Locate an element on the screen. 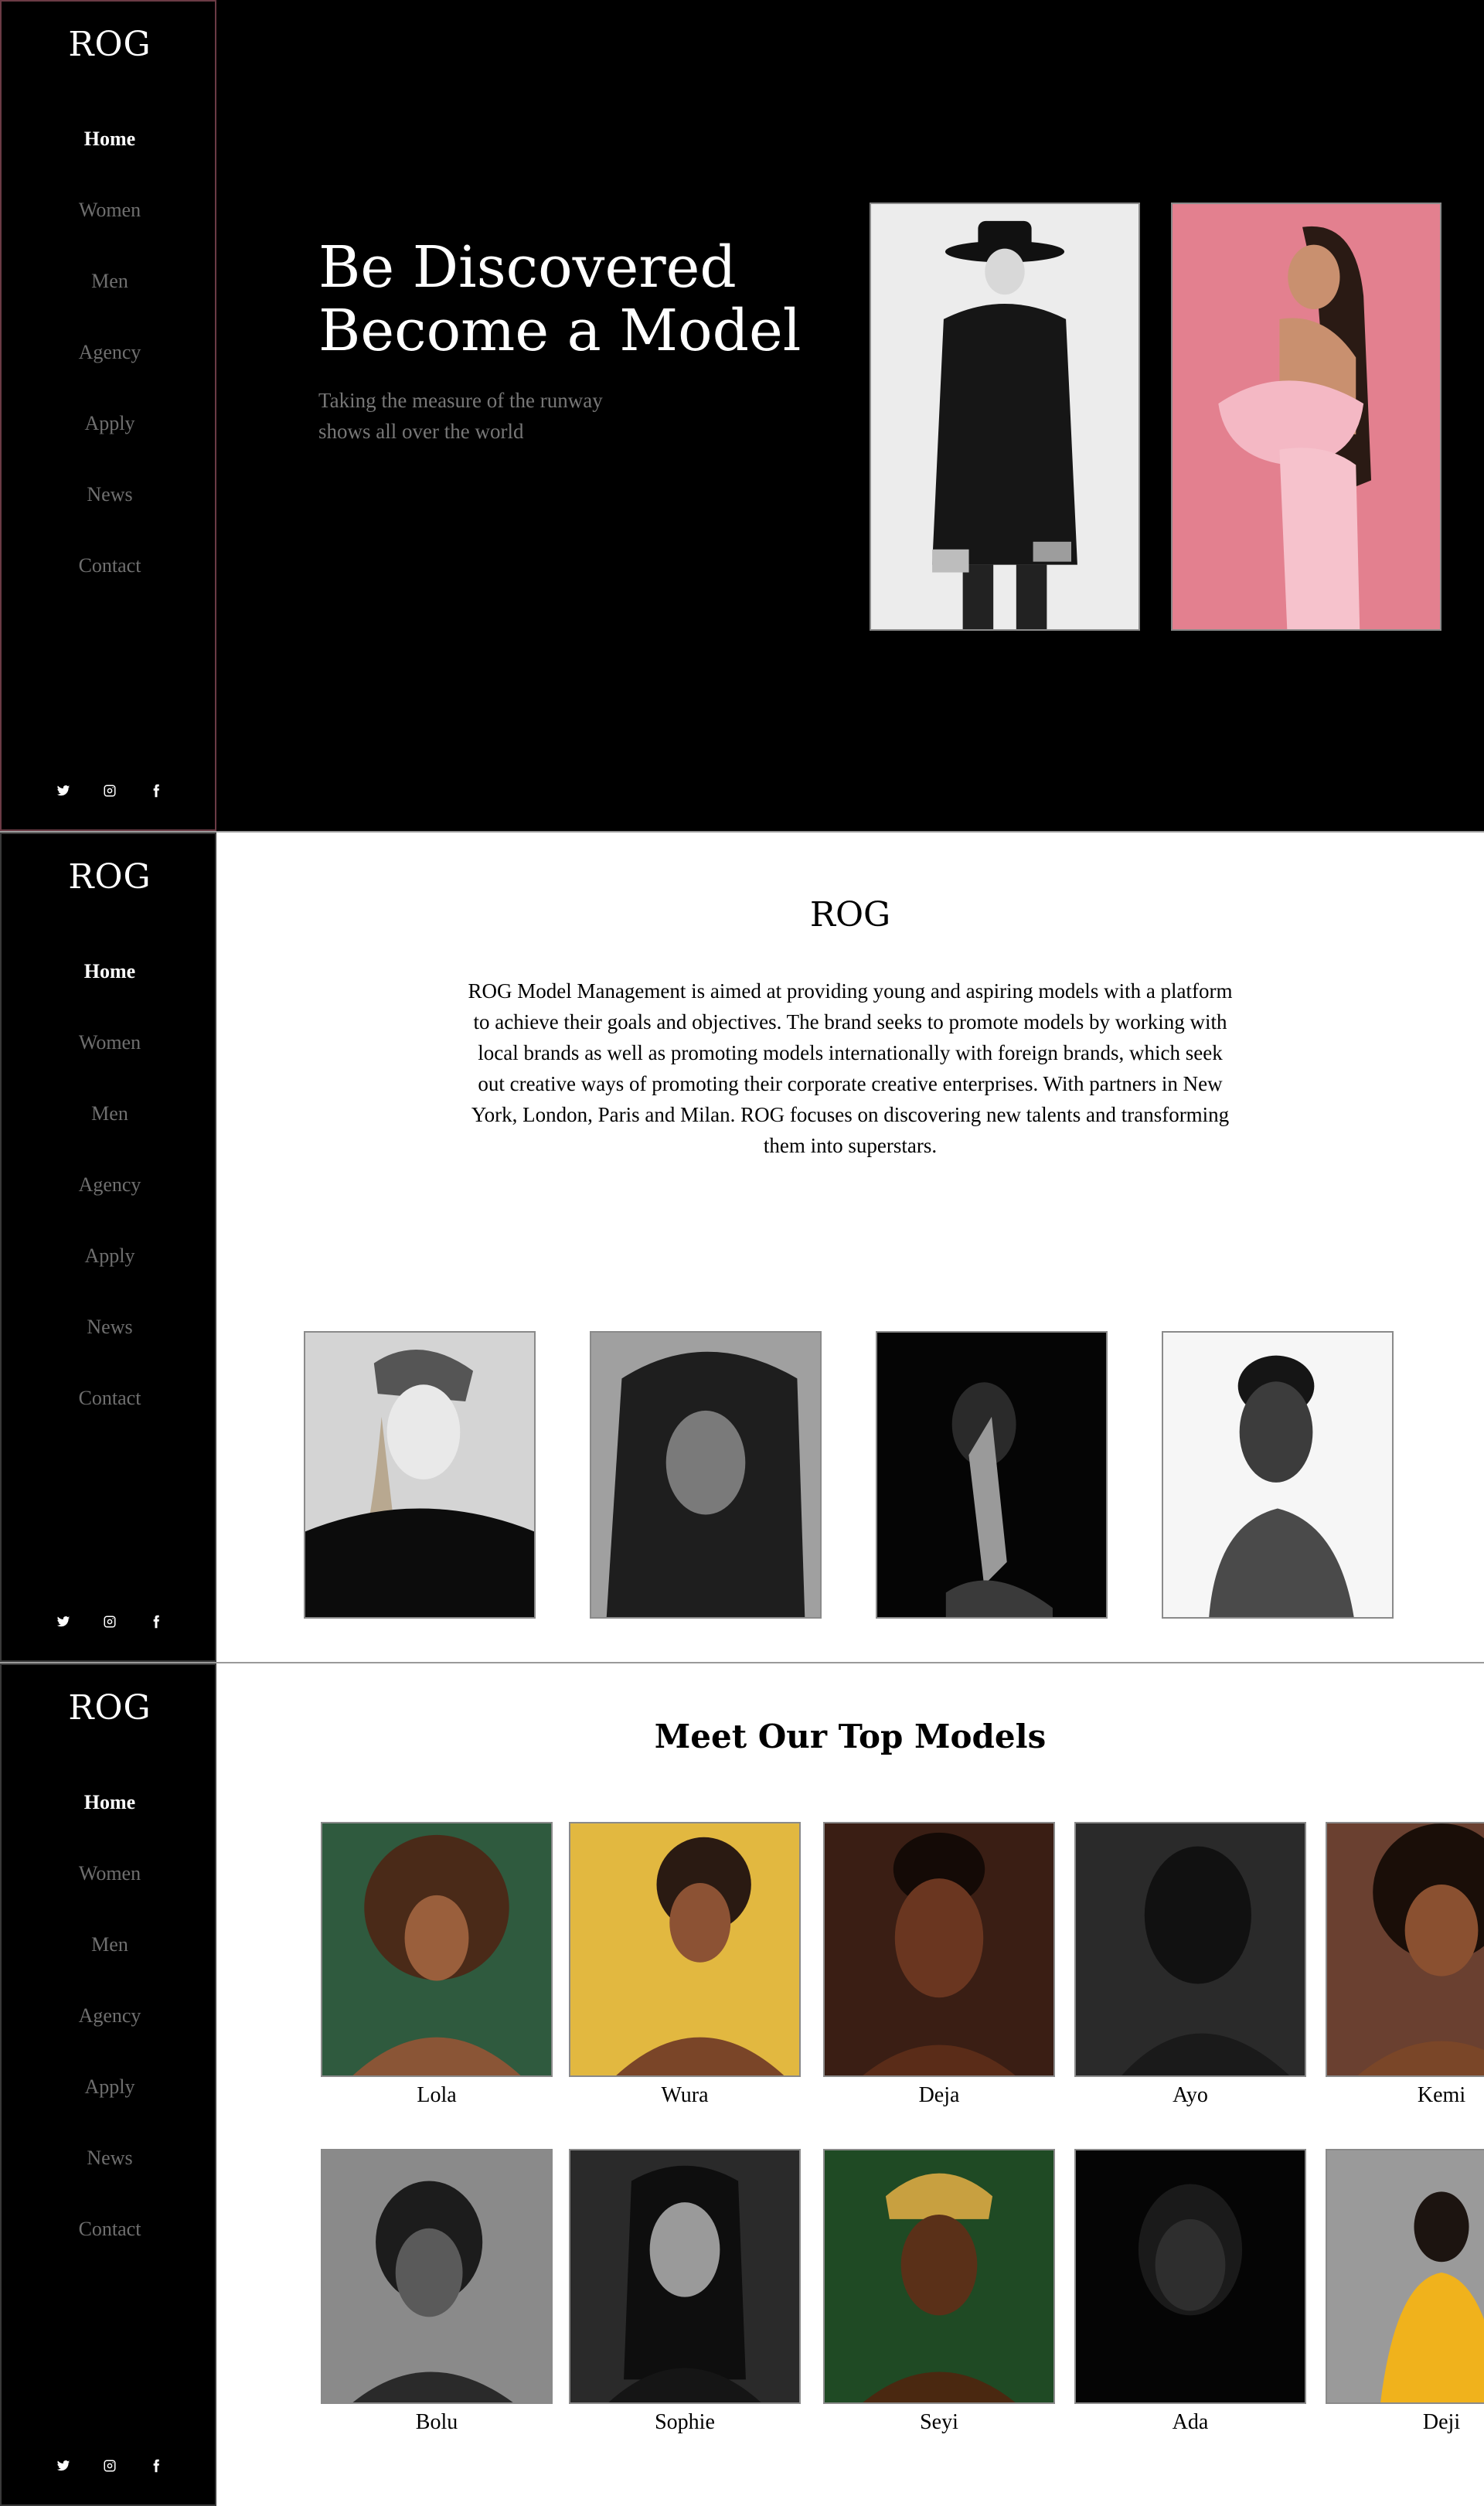 Image resolution: width=1484 pixels, height=2506 pixels. hero-title-line-1: Be Discovered is located at coordinates (527, 267).